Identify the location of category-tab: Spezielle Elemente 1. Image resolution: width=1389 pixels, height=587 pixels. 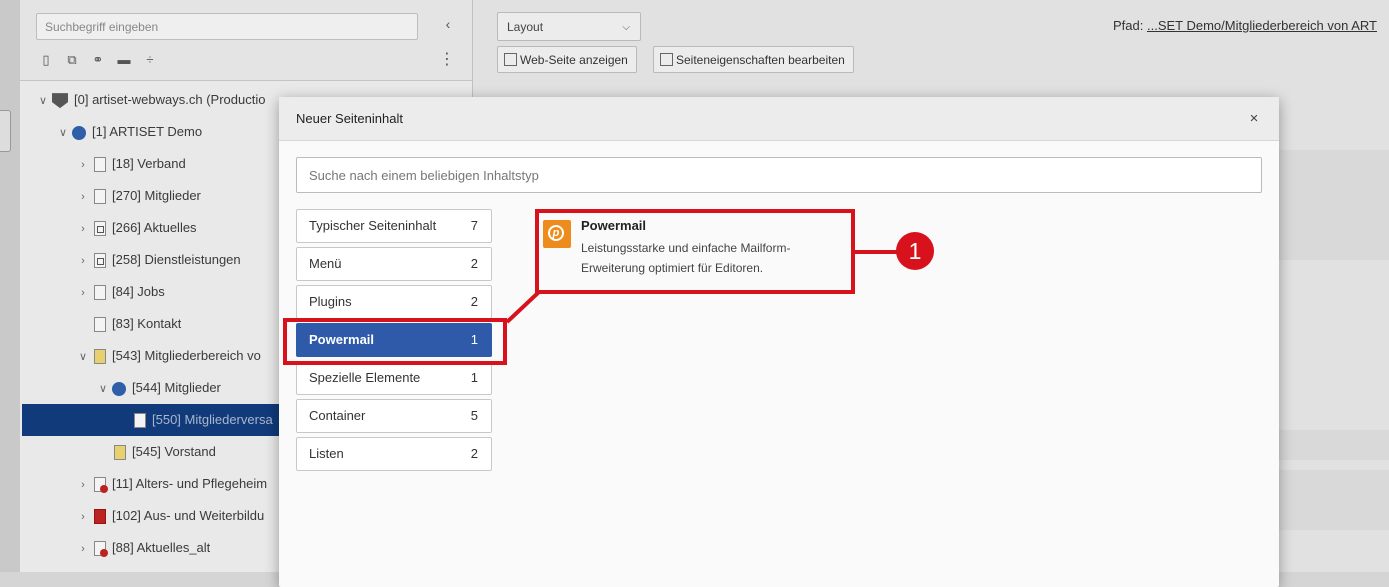
(394, 378).